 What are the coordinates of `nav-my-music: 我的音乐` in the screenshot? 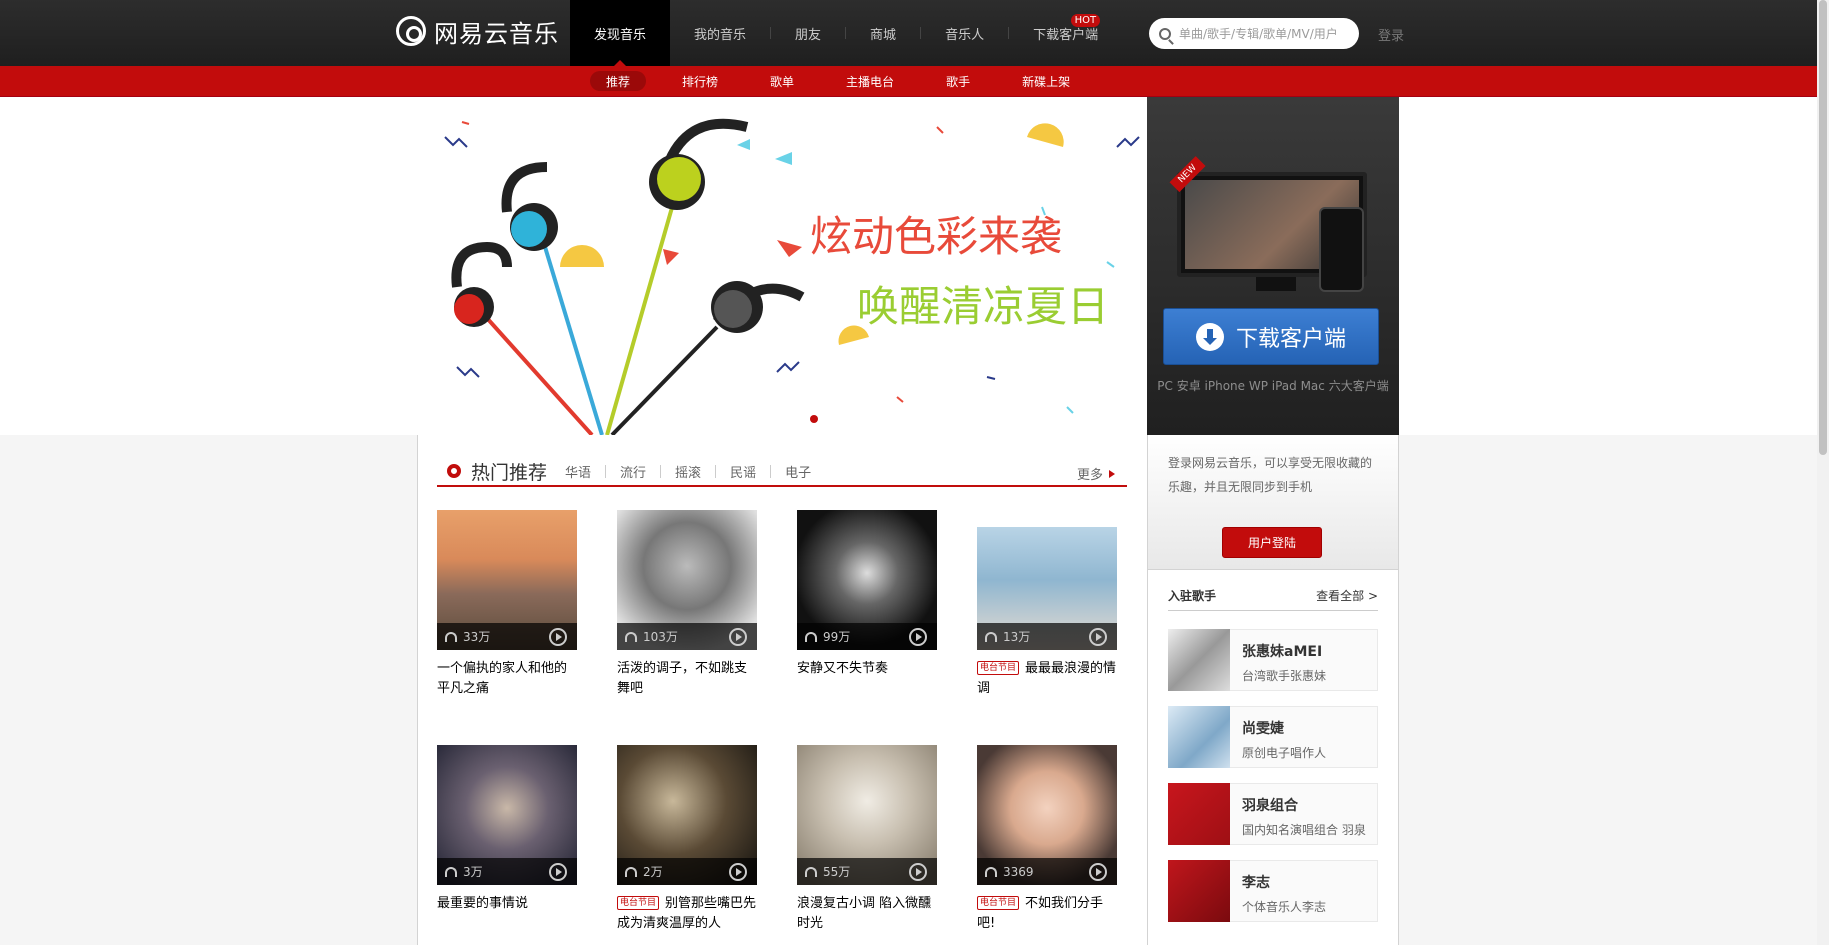 It's located at (720, 33).